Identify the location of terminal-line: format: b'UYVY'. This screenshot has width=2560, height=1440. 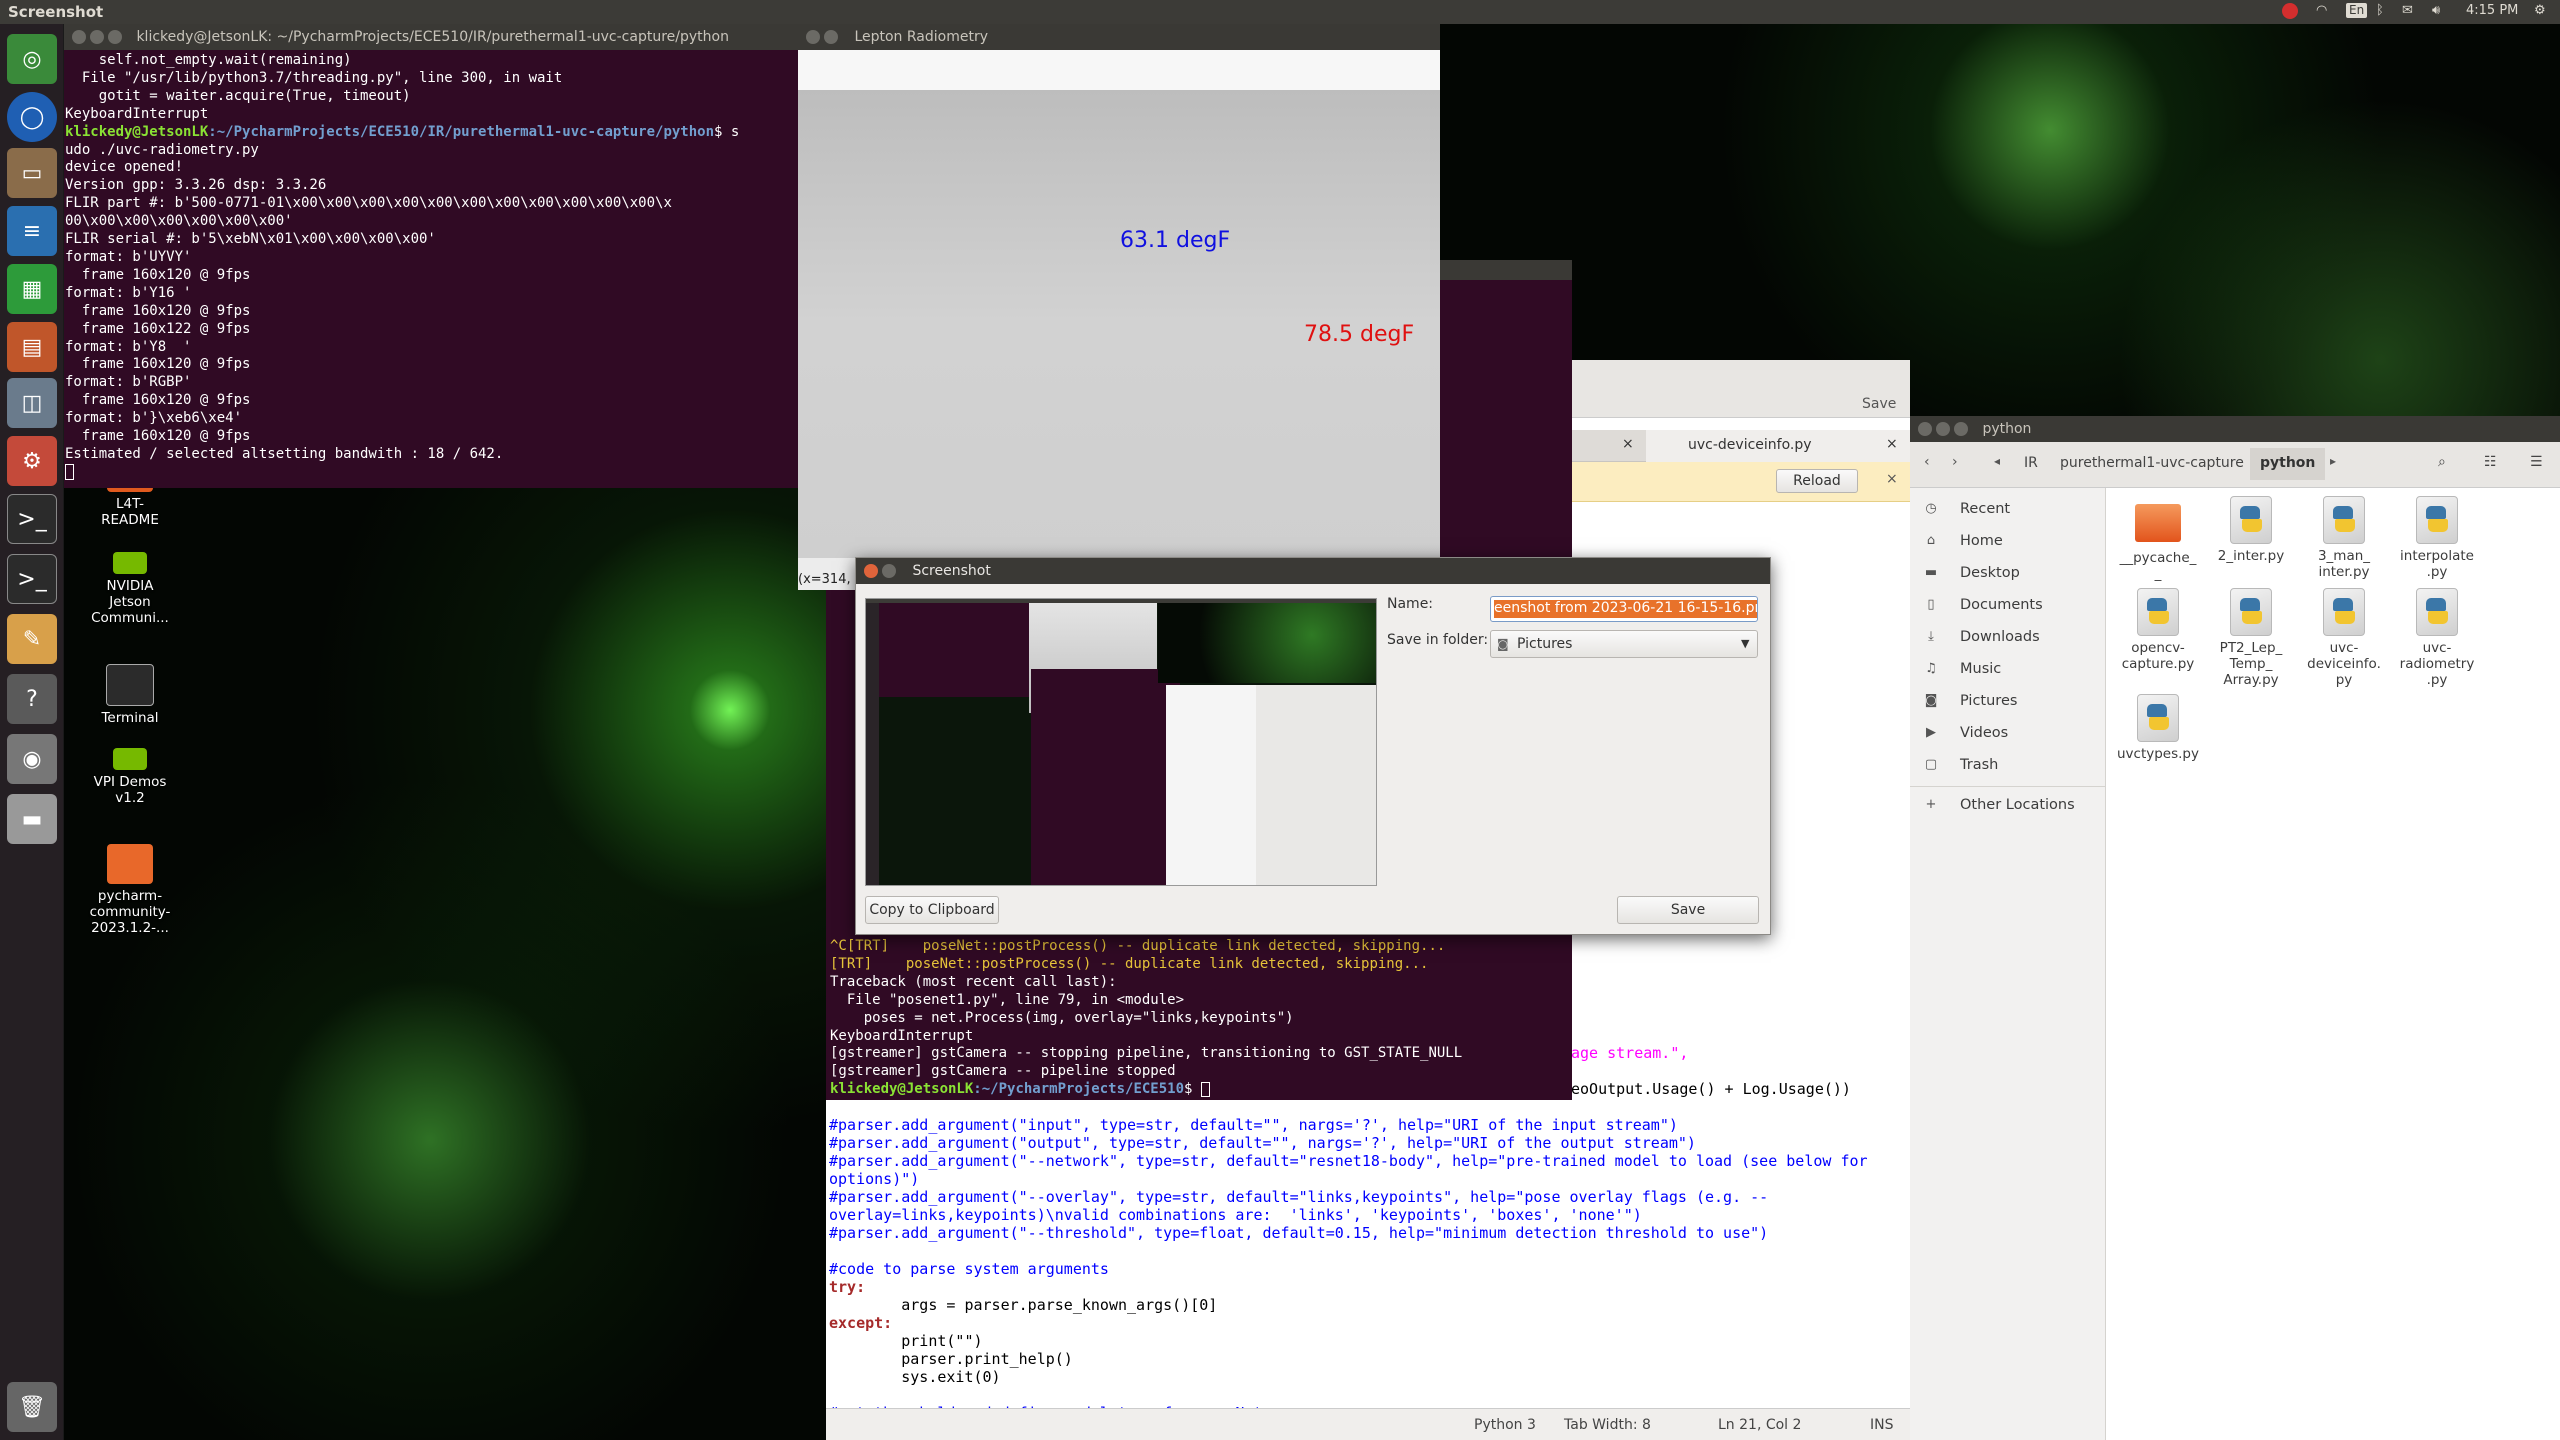
(128, 256).